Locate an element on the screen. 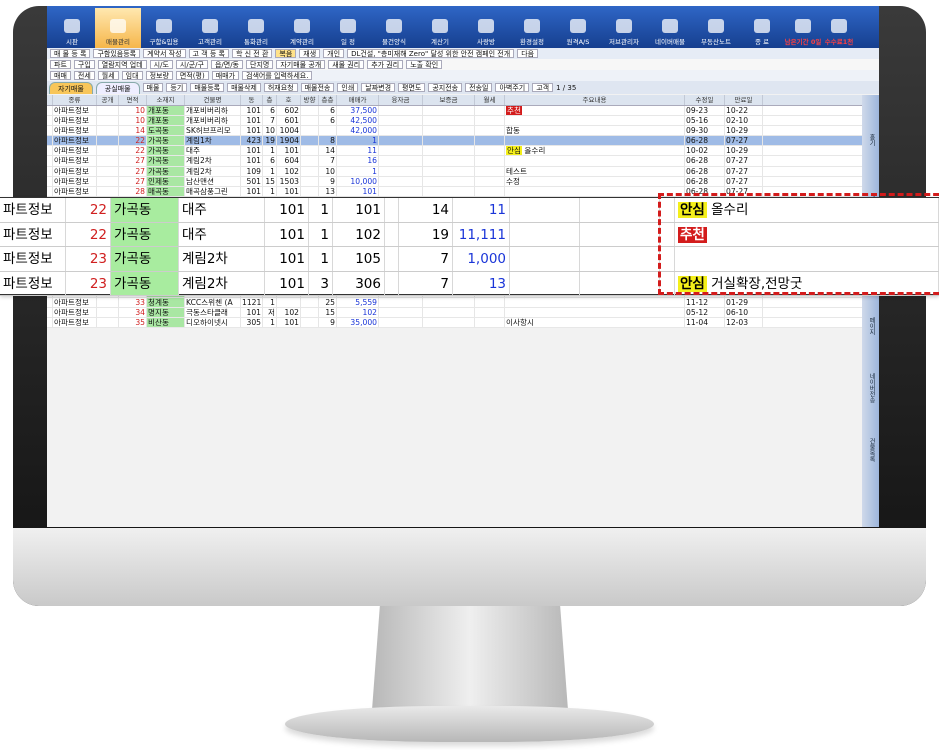  table-cell: 101 is located at coordinates (289, 151).